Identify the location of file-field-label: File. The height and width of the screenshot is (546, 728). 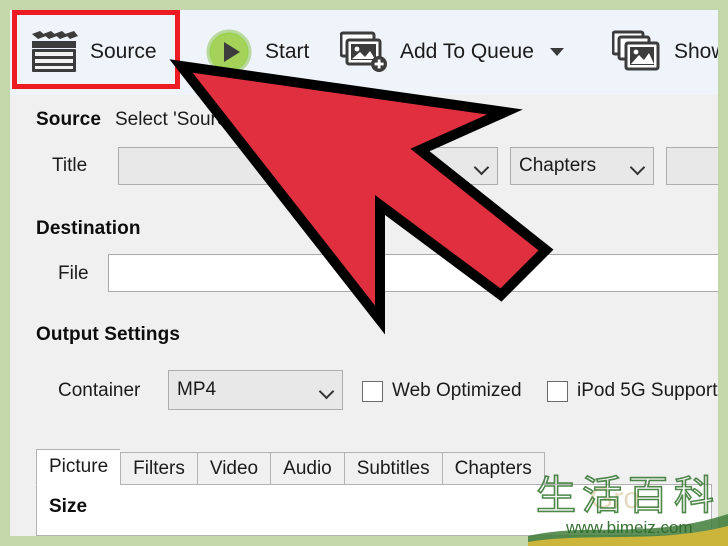
(73, 273).